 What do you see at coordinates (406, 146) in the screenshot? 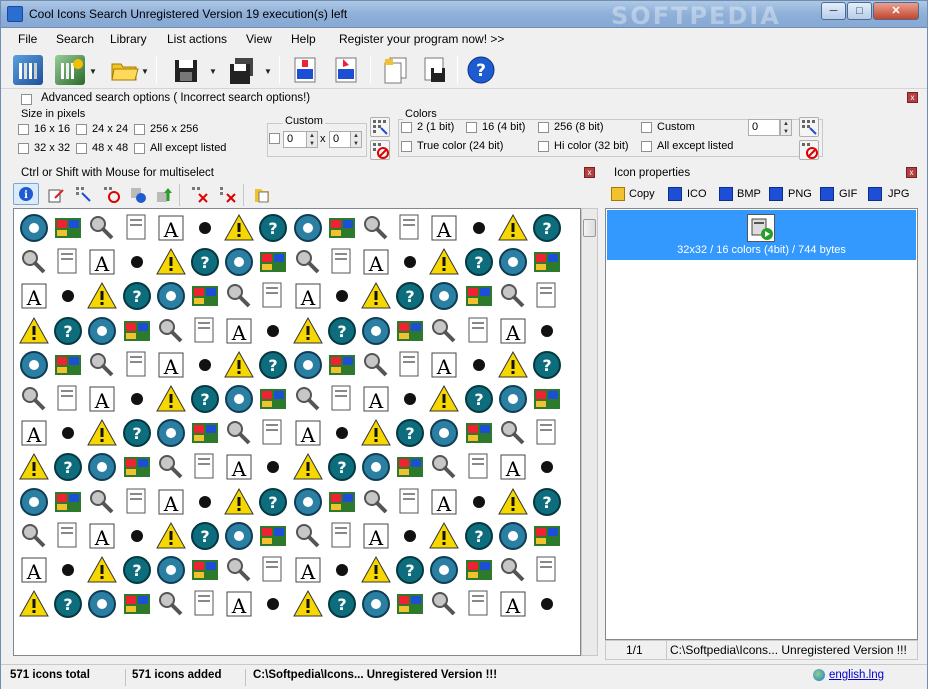
I see `color-true-checkbox` at bounding box center [406, 146].